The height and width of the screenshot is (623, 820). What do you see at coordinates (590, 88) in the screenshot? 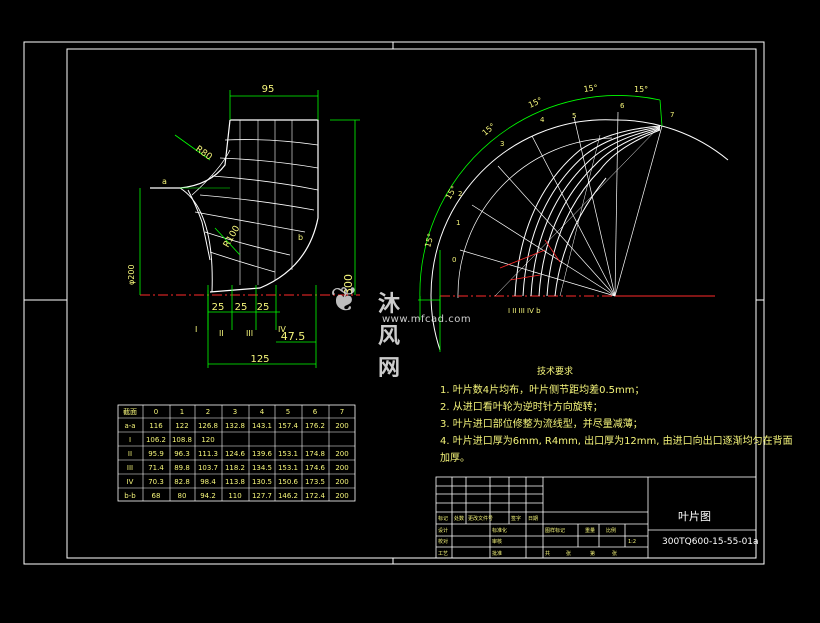
I see `angle-label-5: 15°` at bounding box center [590, 88].